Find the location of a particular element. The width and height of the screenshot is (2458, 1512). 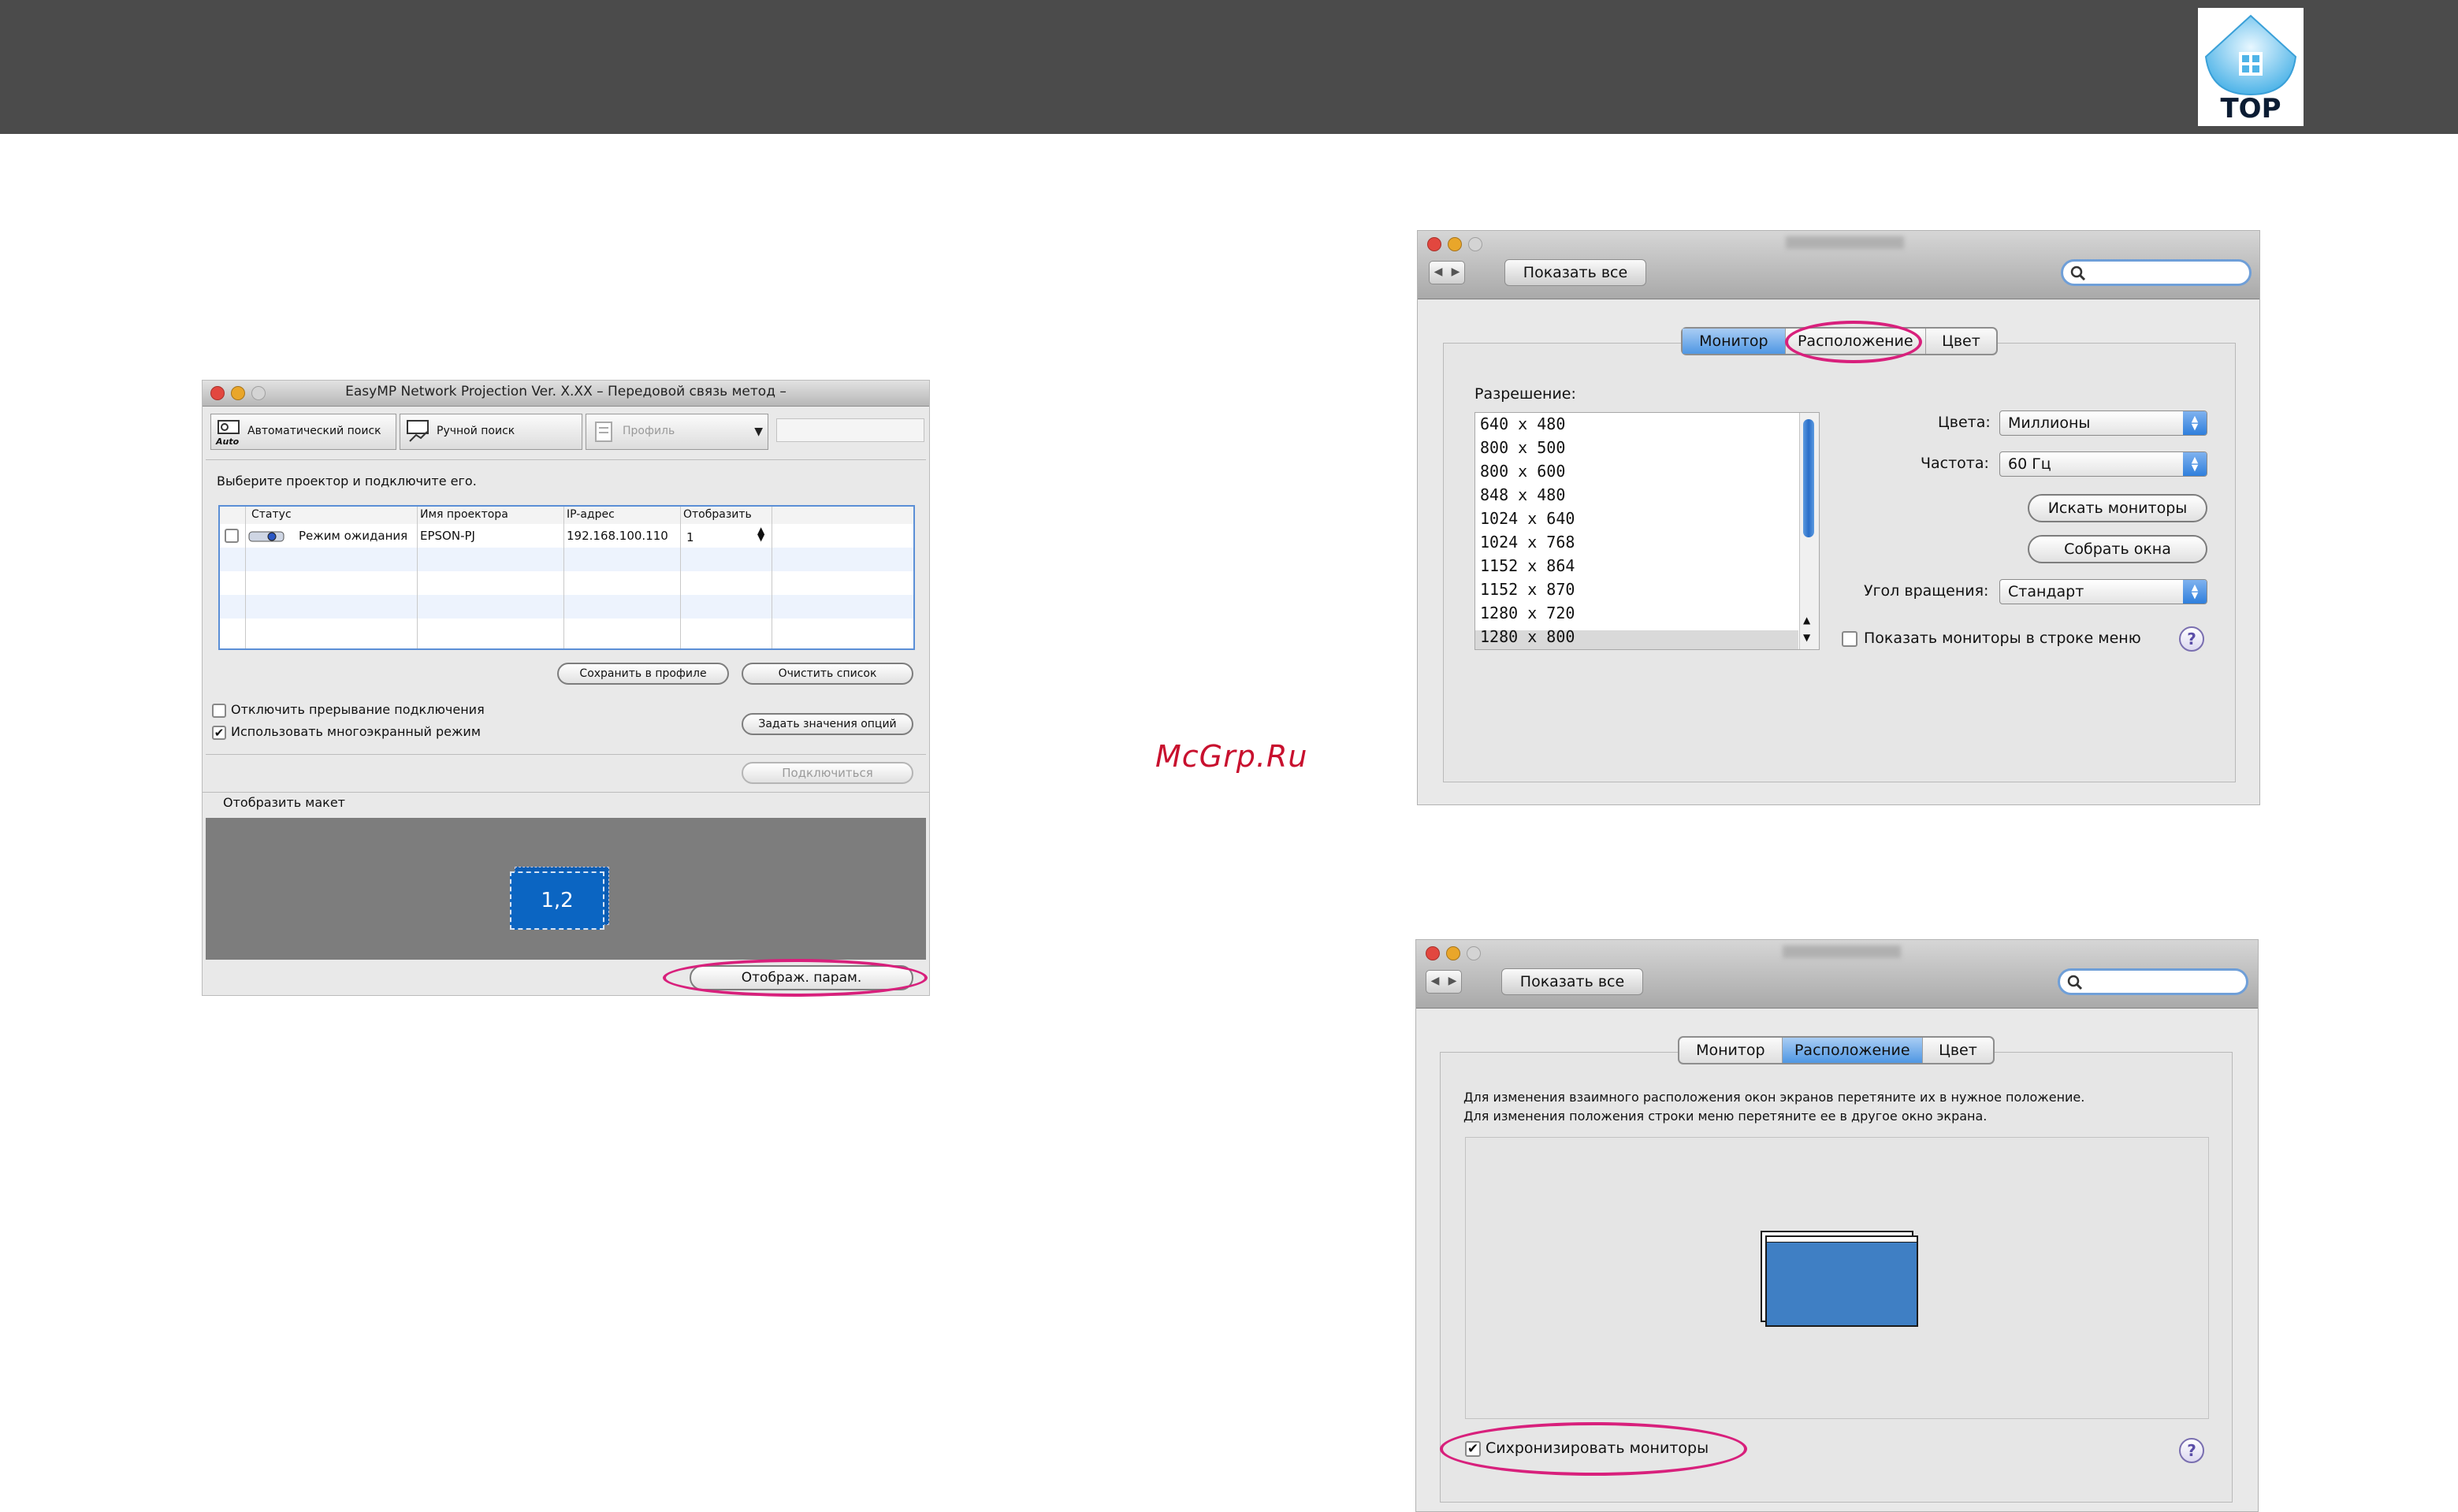

disable-interrupt-checkbox is located at coordinates (219, 711).